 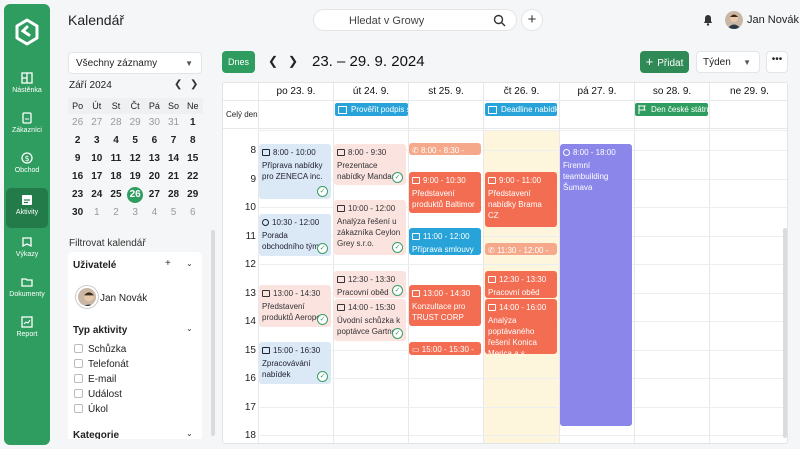 I want to click on mini-day: 16, so click(x=77, y=177).